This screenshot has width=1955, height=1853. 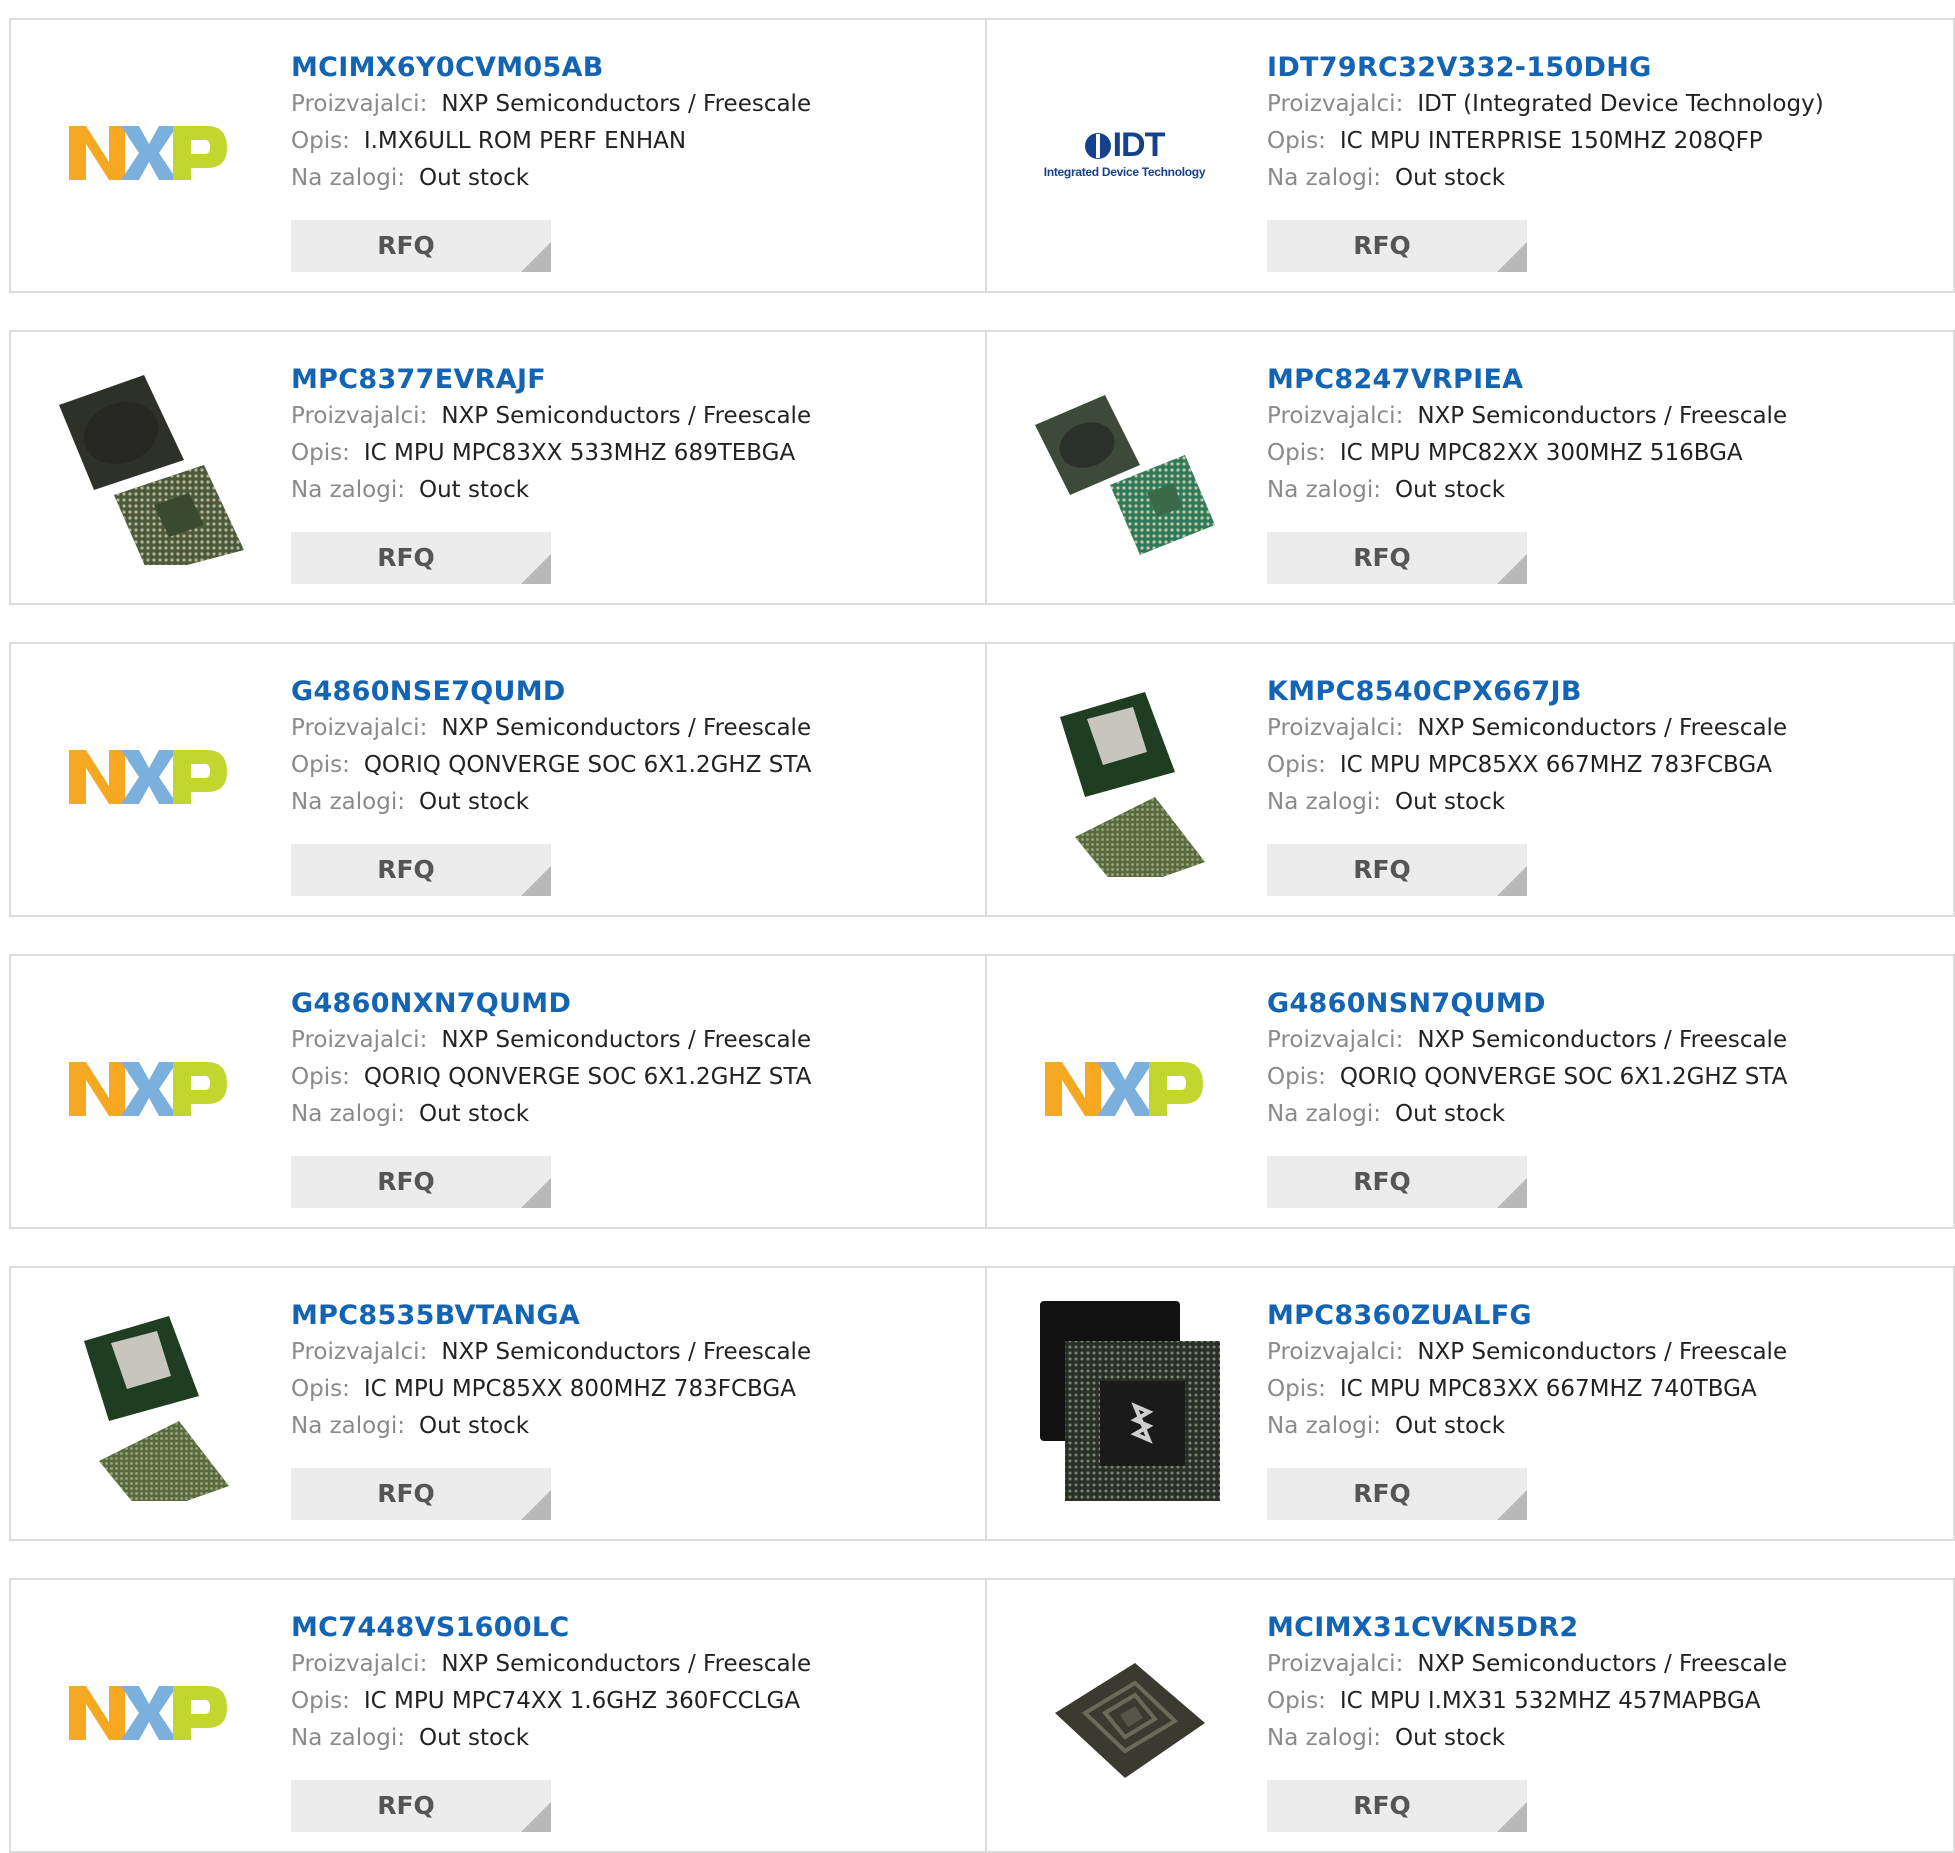 What do you see at coordinates (156, 1408) in the screenshot?
I see `fcbga-chip-icon` at bounding box center [156, 1408].